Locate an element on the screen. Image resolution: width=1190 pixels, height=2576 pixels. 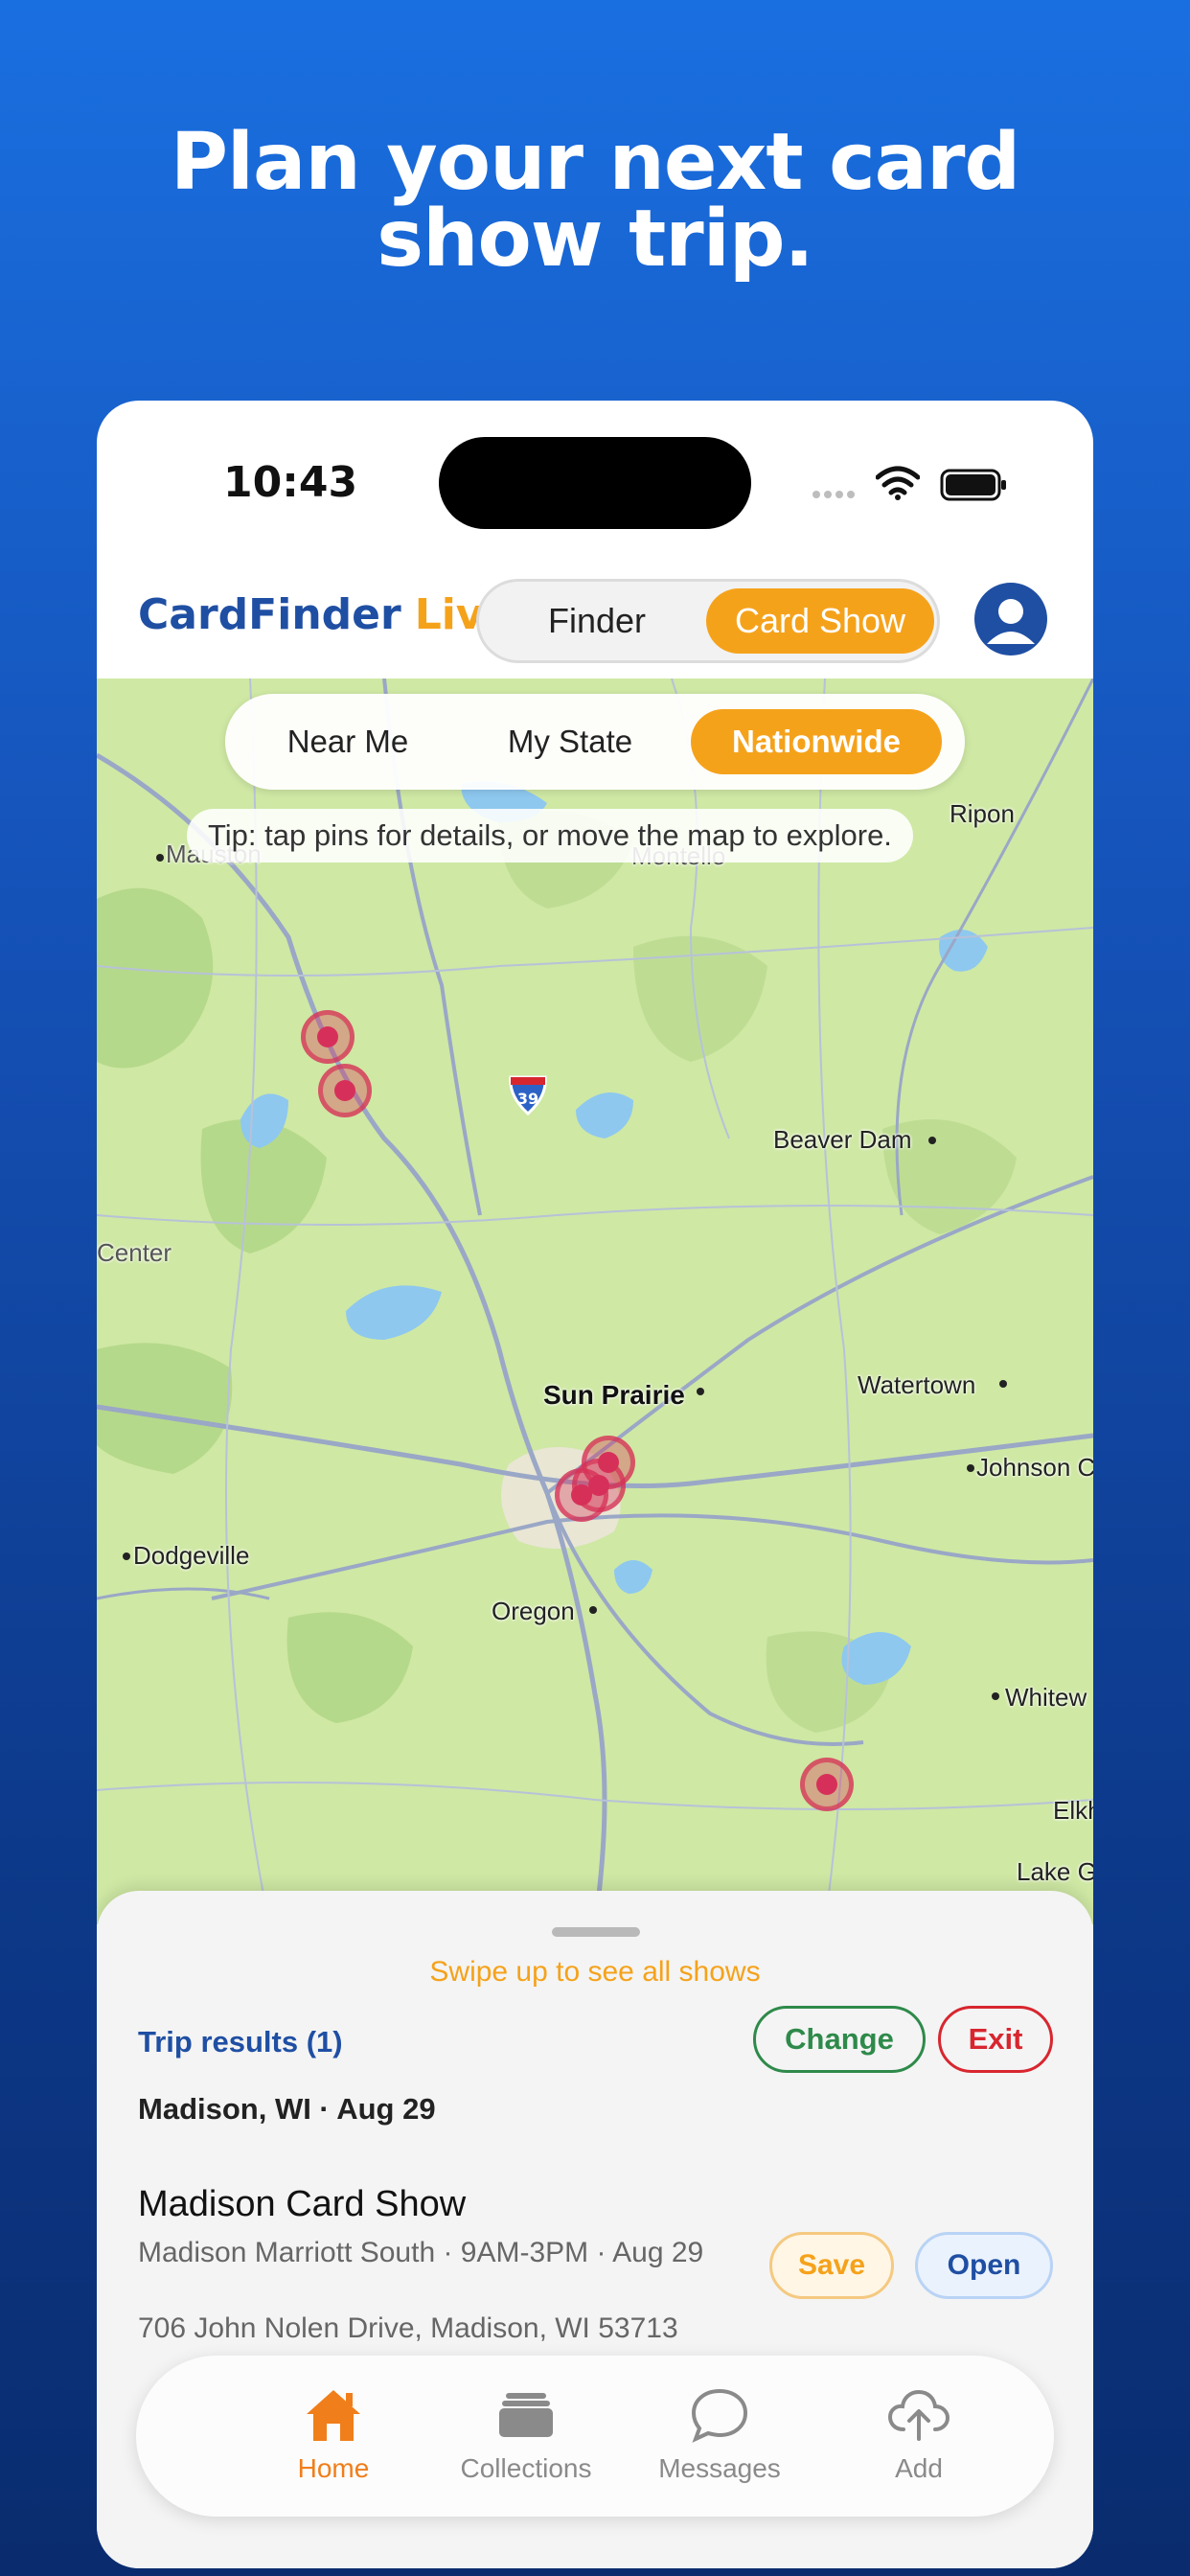
messages-icon is located at coordinates (719, 2415).